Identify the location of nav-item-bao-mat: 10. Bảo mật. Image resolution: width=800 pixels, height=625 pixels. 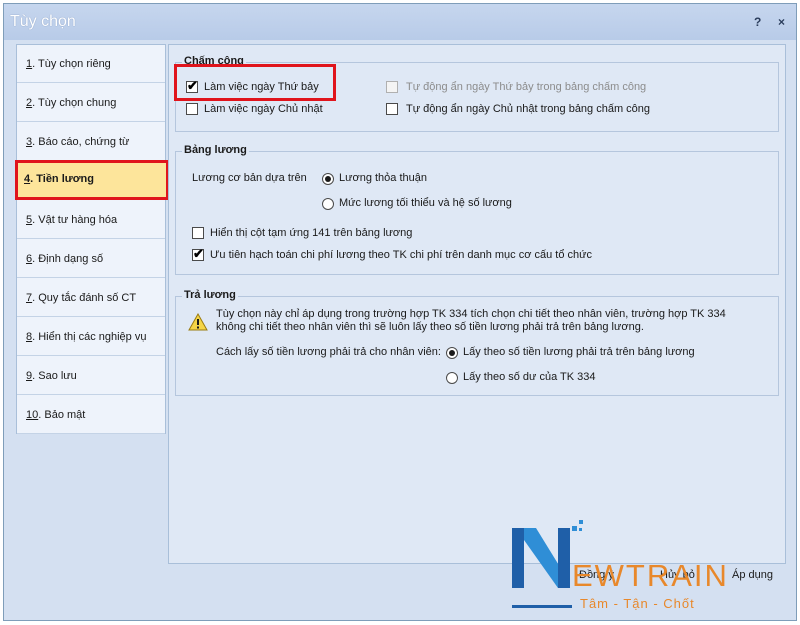
(91, 415).